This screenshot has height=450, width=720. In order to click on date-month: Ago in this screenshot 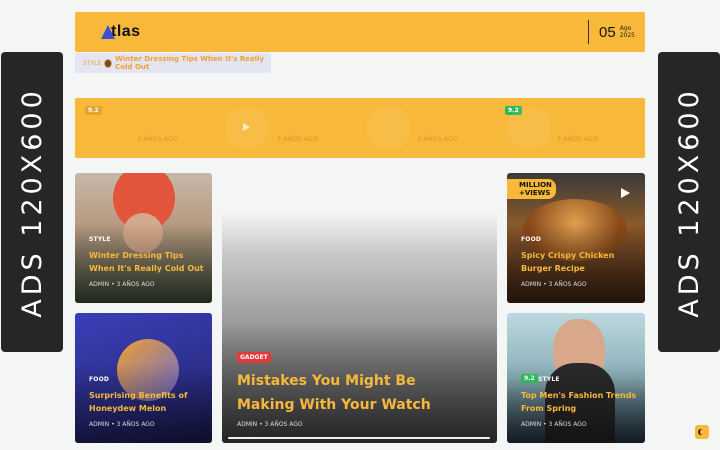, I will do `click(625, 28)`.